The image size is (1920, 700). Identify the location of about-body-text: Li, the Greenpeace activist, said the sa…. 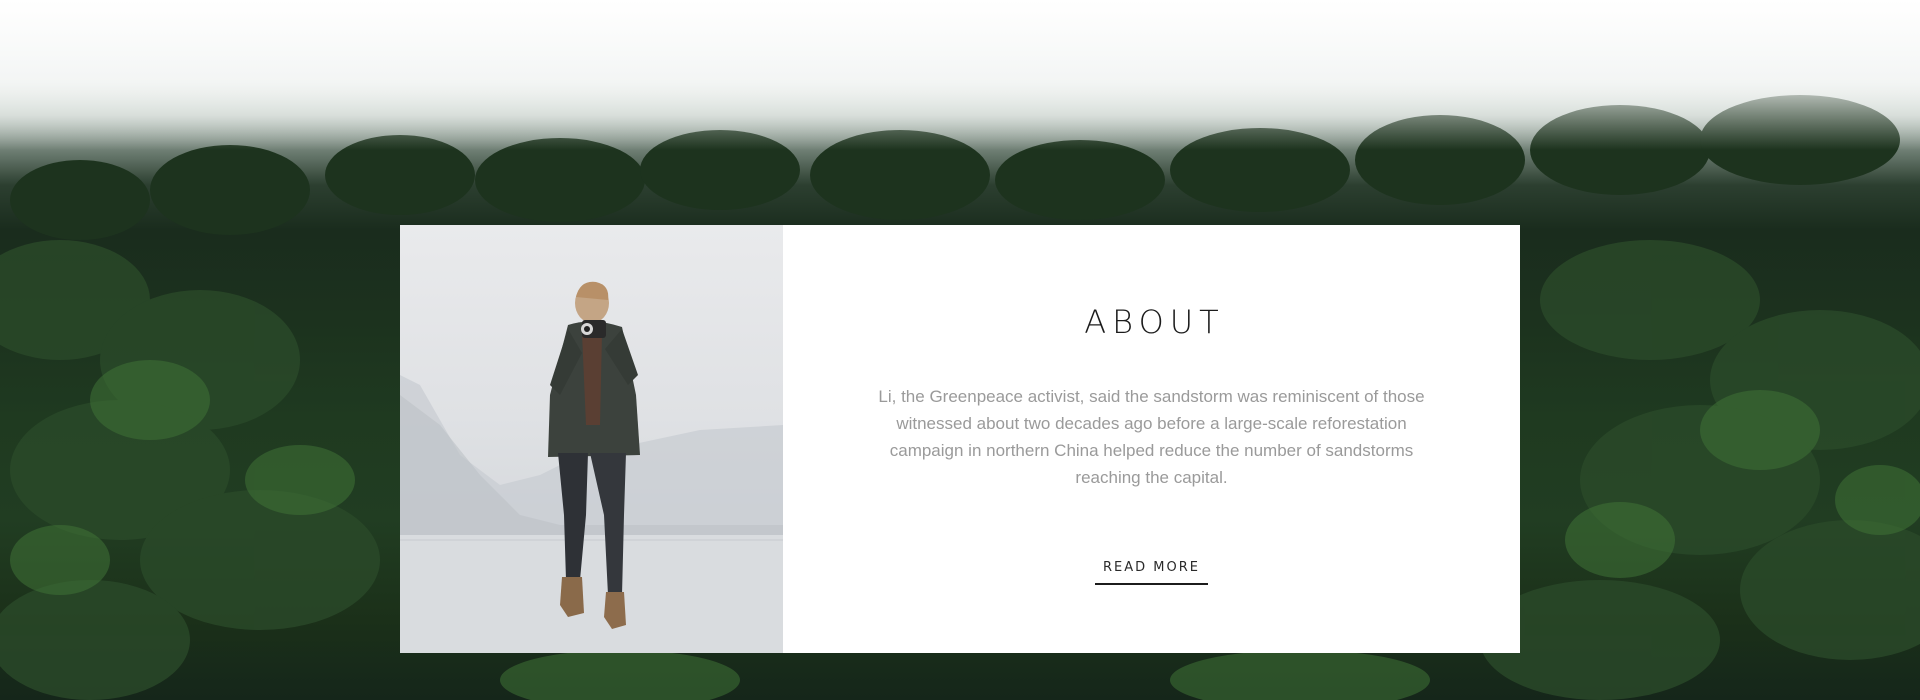
(1151, 437).